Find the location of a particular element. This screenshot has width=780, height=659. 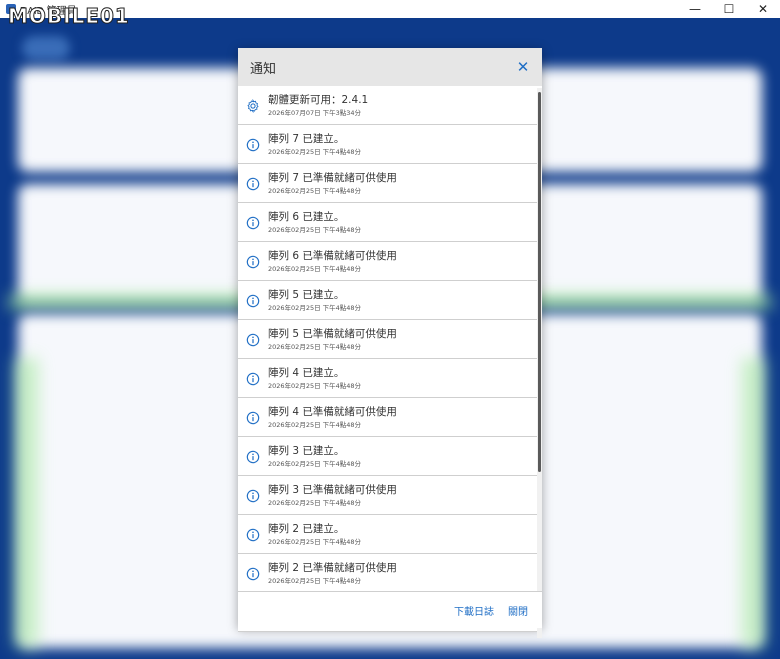

window-close-button: ✕ is located at coordinates (763, 9).